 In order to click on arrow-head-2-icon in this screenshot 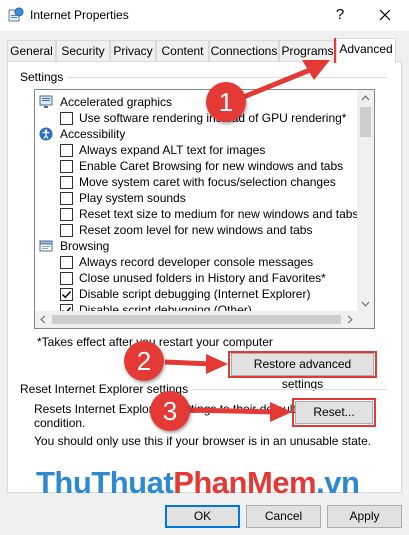, I will do `click(217, 364)`.